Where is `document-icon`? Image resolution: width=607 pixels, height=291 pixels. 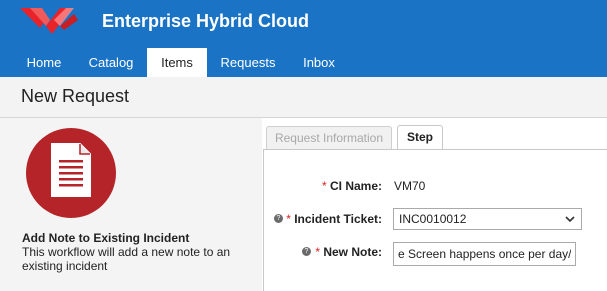
document-icon is located at coordinates (71, 170).